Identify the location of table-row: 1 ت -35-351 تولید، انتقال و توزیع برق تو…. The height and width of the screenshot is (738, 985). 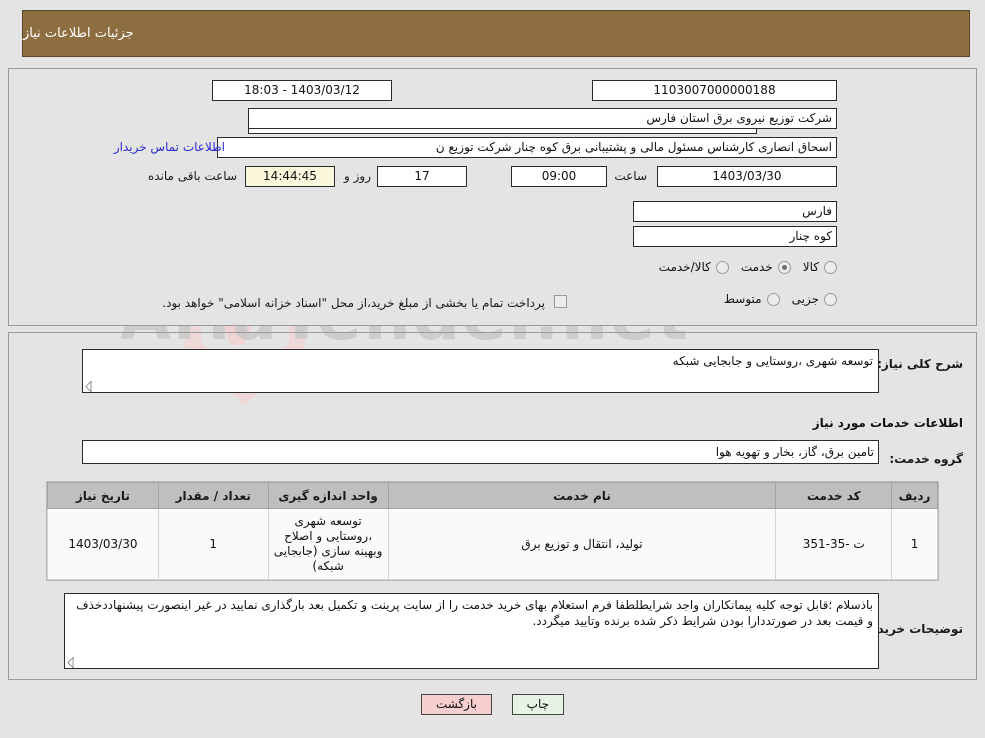
(492, 544).